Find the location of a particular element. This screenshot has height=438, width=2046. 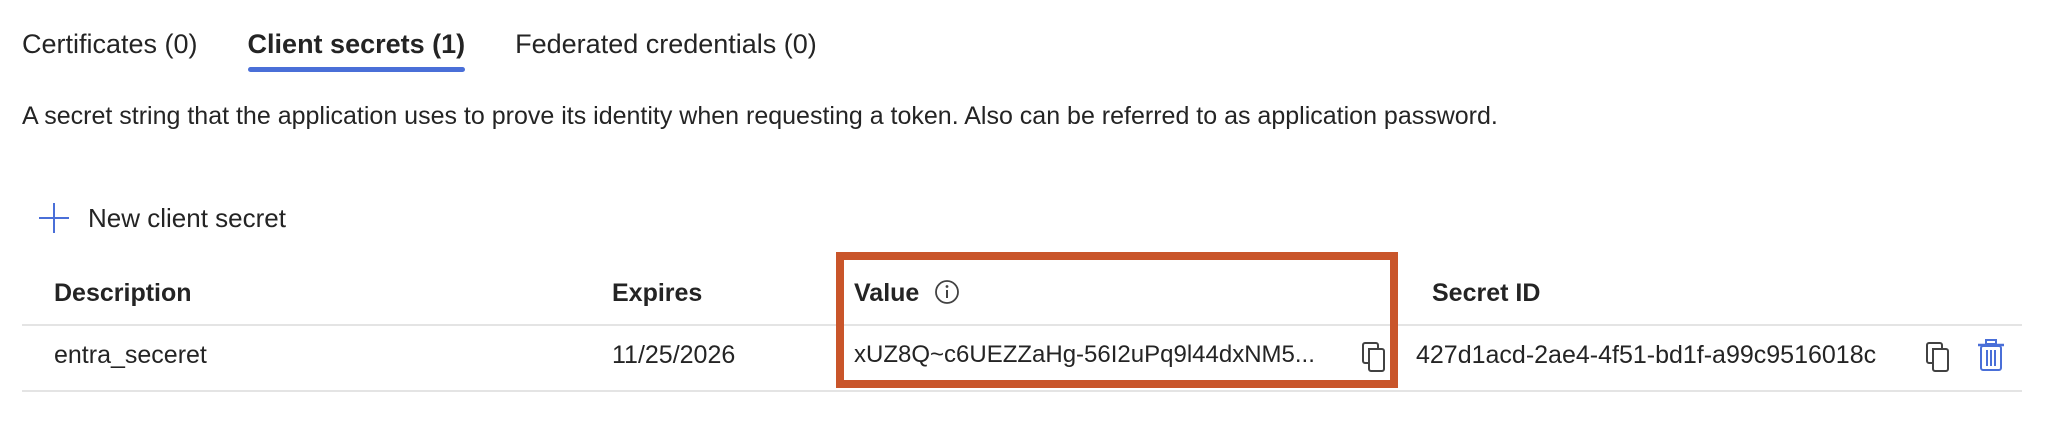

plus-icon is located at coordinates (54, 218).